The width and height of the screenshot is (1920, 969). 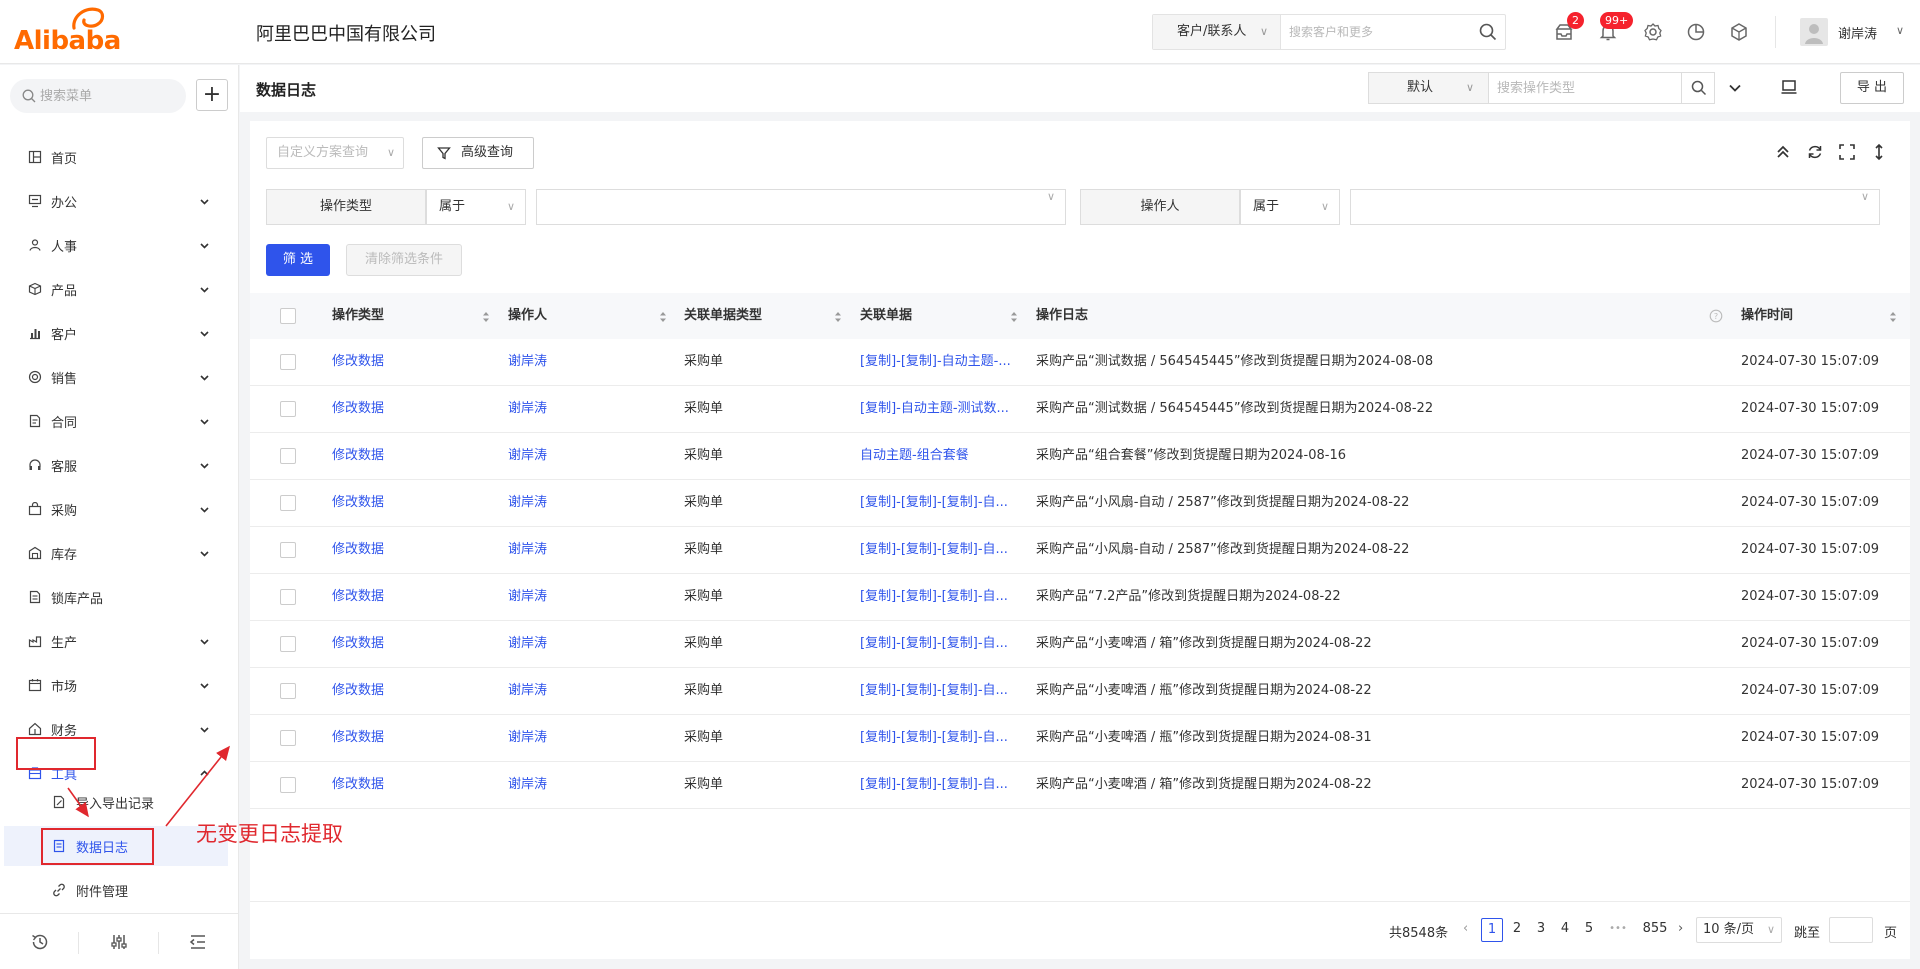 What do you see at coordinates (298, 260) in the screenshot?
I see `filter-button: 筛 选` at bounding box center [298, 260].